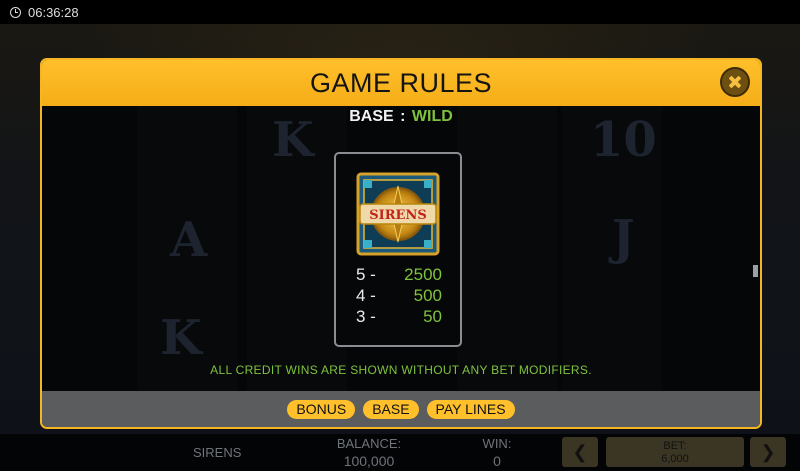 Image resolution: width=800 pixels, height=471 pixels. What do you see at coordinates (497, 443) in the screenshot?
I see `win-label: WIN:` at bounding box center [497, 443].